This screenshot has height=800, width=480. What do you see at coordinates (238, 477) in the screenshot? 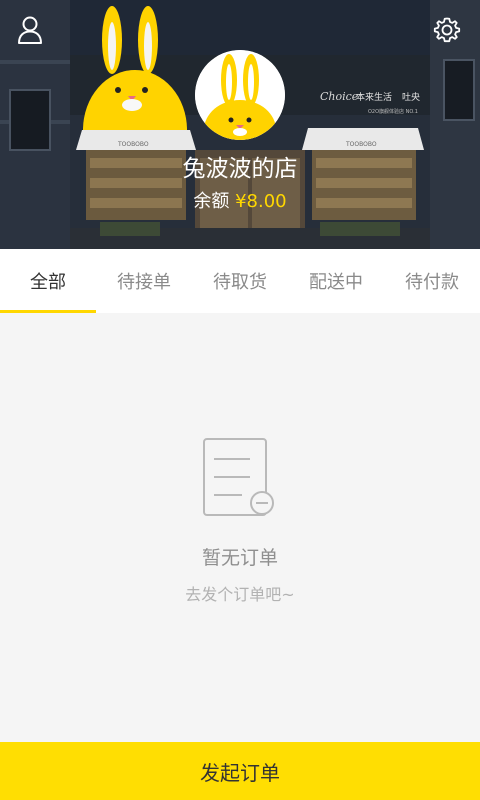
I see `document-icon` at bounding box center [238, 477].